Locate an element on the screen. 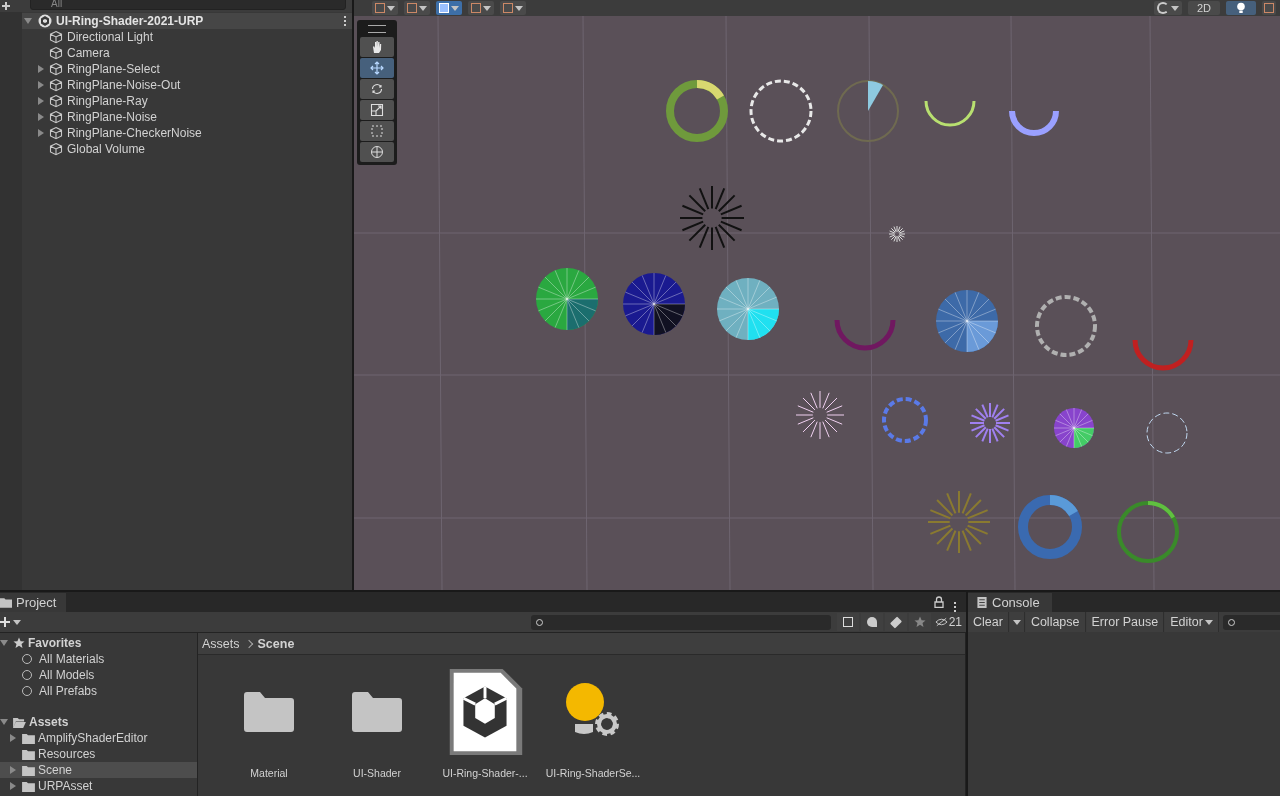 The height and width of the screenshot is (796, 1280). rect-icon is located at coordinates (377, 131).